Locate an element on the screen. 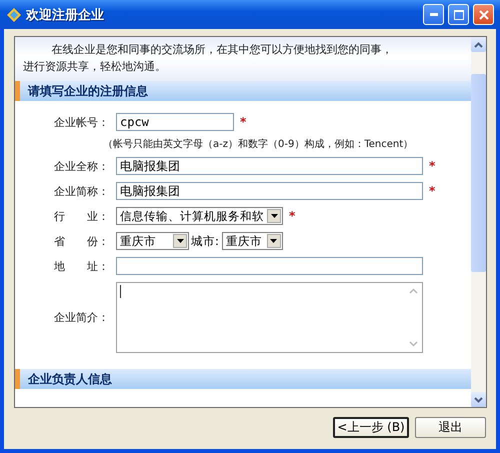 The width and height of the screenshot is (500, 453). dialog-button: <上一步 (B) is located at coordinates (371, 427).